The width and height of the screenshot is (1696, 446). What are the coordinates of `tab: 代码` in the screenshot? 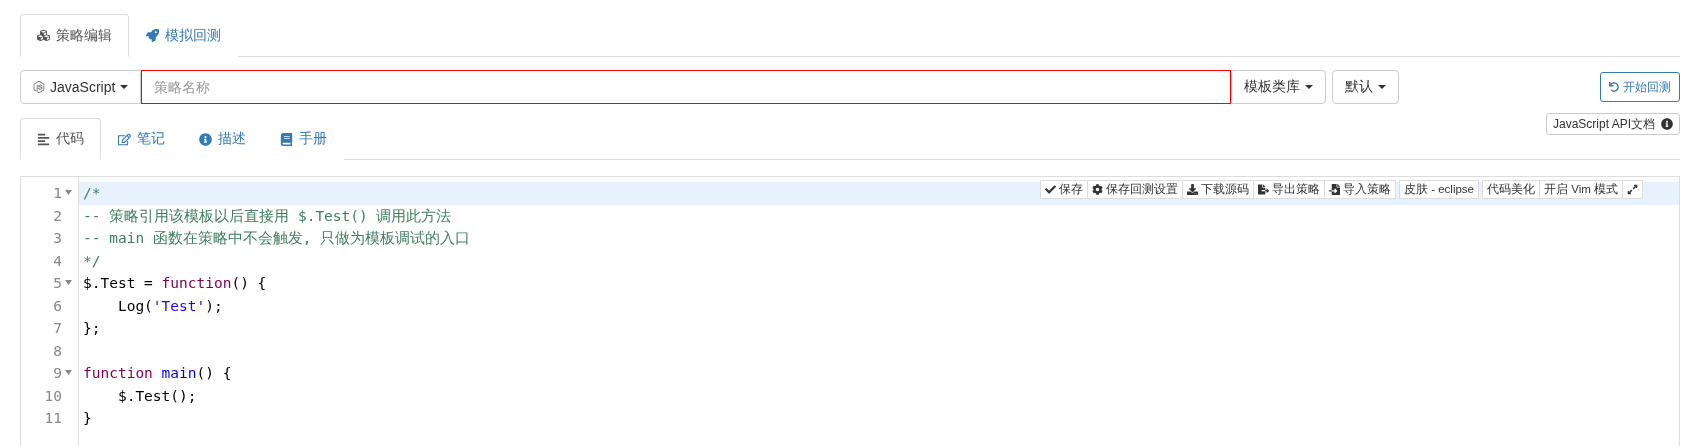 It's located at (60, 139).